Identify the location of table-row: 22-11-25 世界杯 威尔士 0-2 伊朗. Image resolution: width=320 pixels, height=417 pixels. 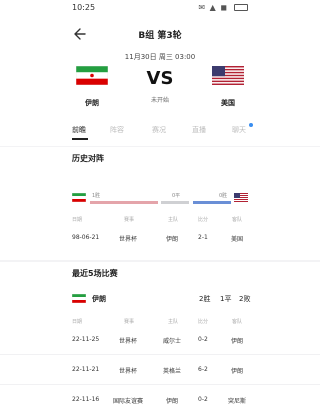
(160, 341).